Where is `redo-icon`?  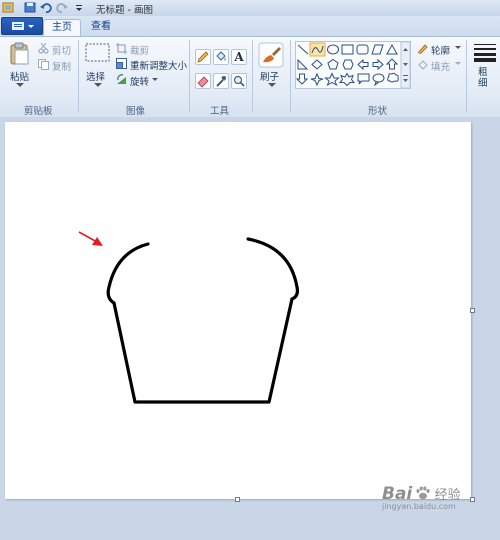
redo-icon is located at coordinates (62, 7).